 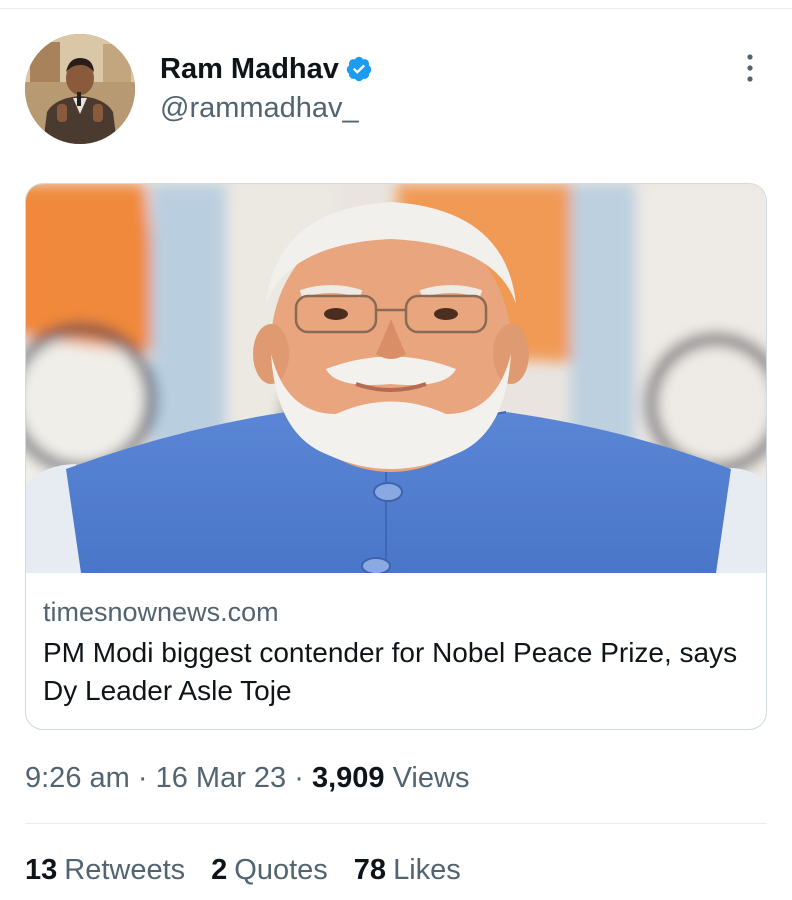 What do you see at coordinates (41, 870) in the screenshot?
I see `retweets-count: 13` at bounding box center [41, 870].